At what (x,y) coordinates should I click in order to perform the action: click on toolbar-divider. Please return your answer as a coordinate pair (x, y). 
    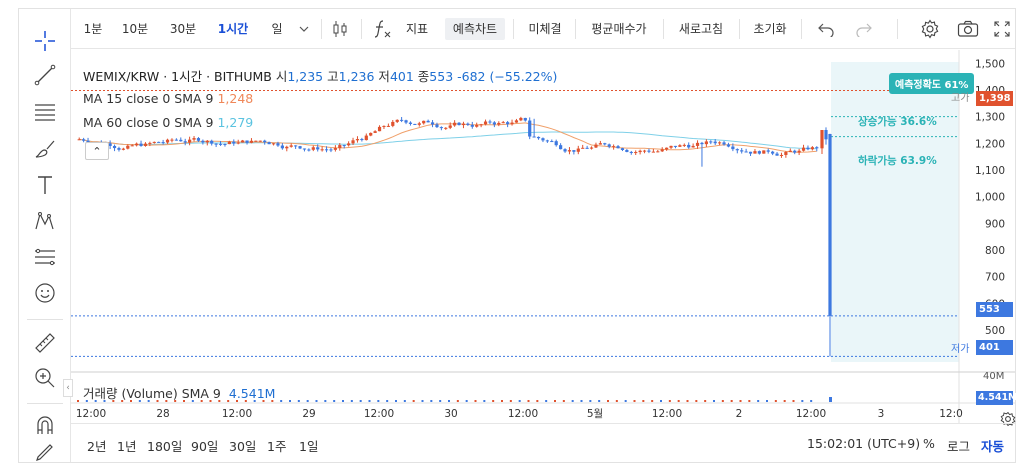
    Looking at the image, I should click on (801, 29).